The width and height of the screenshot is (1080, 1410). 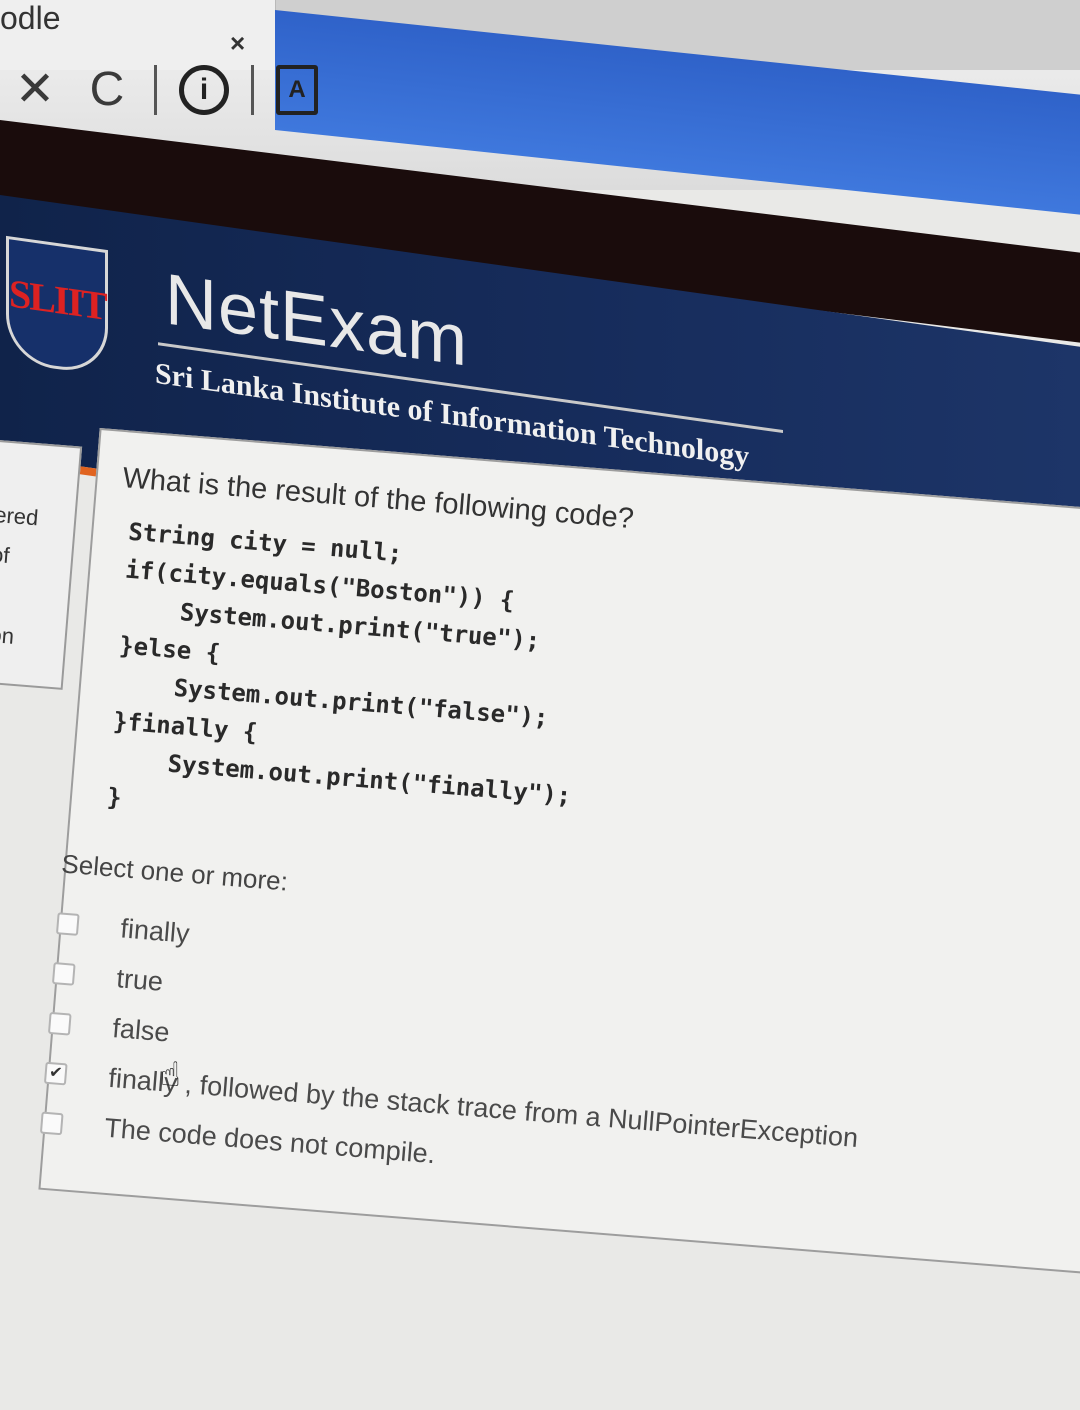 I want to click on pdf-icon: A, so click(x=297, y=90).